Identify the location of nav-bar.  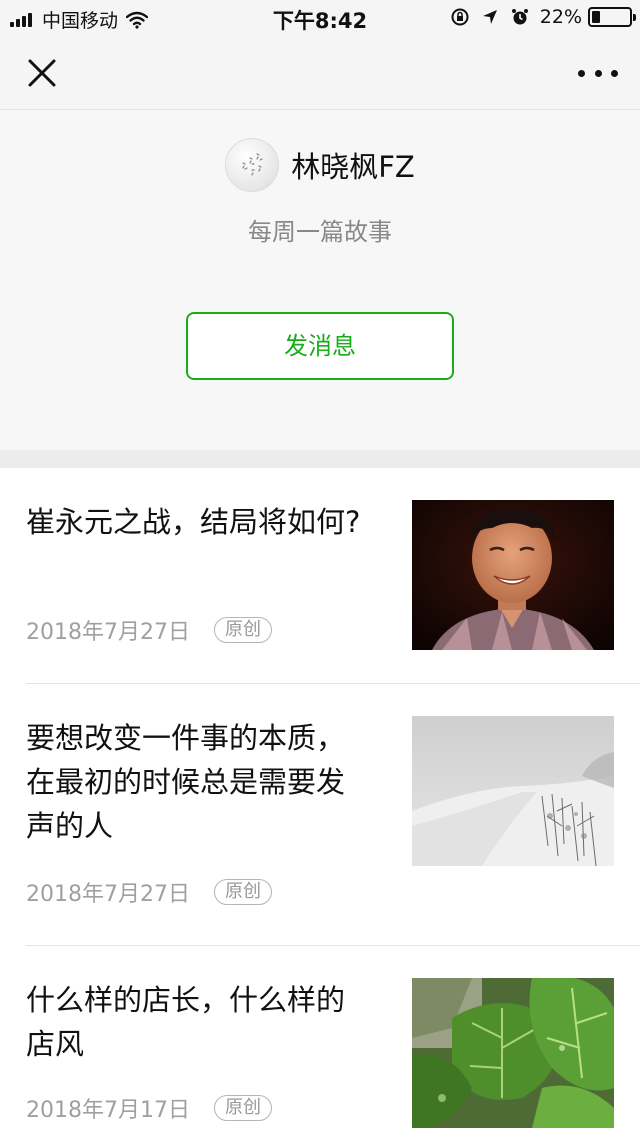
(320, 73).